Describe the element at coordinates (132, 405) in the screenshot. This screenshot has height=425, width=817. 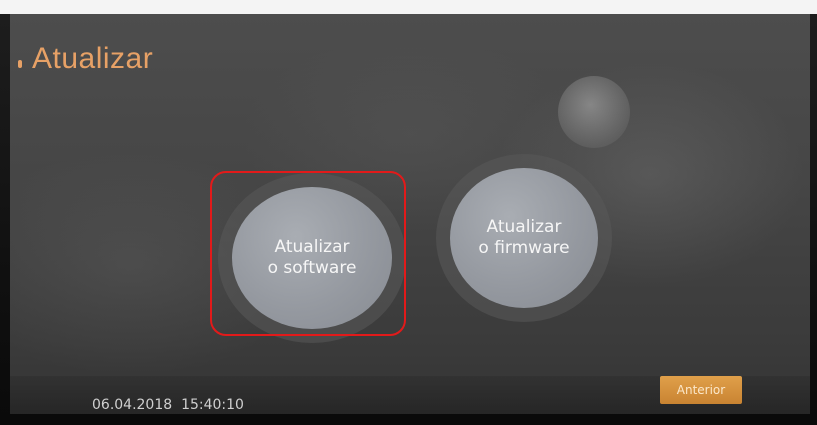
I see `date-text: 06.04.2018` at that location.